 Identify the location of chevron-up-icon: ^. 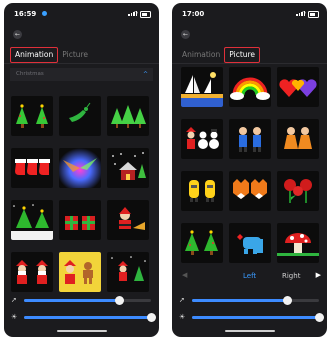
(145, 74).